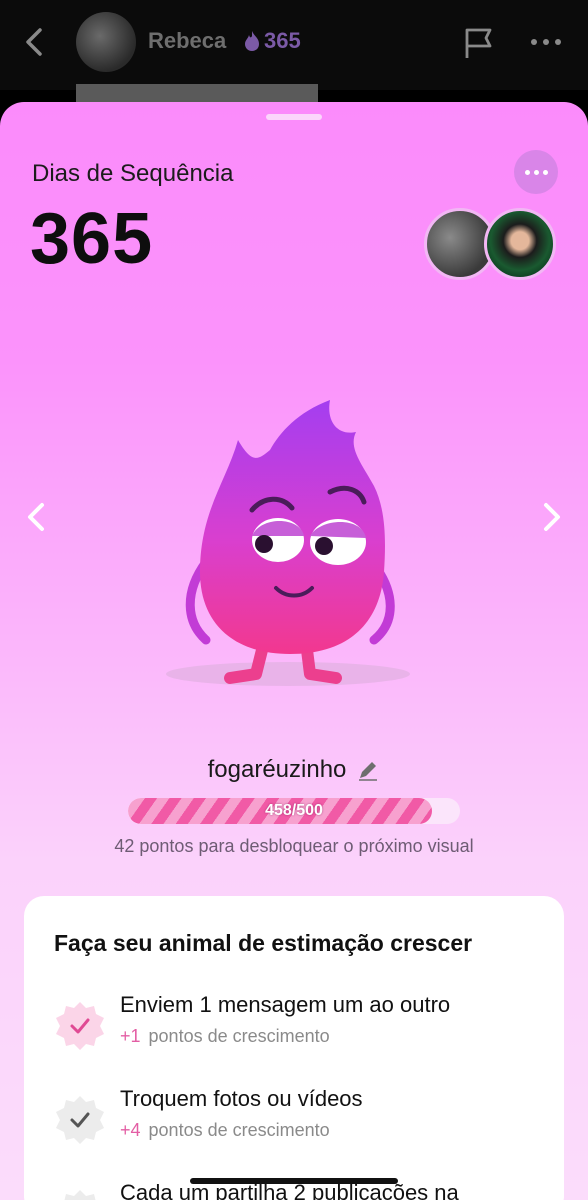 This screenshot has height=1200, width=588. Describe the element at coordinates (252, 41) in the screenshot. I see `fire-icon` at that location.